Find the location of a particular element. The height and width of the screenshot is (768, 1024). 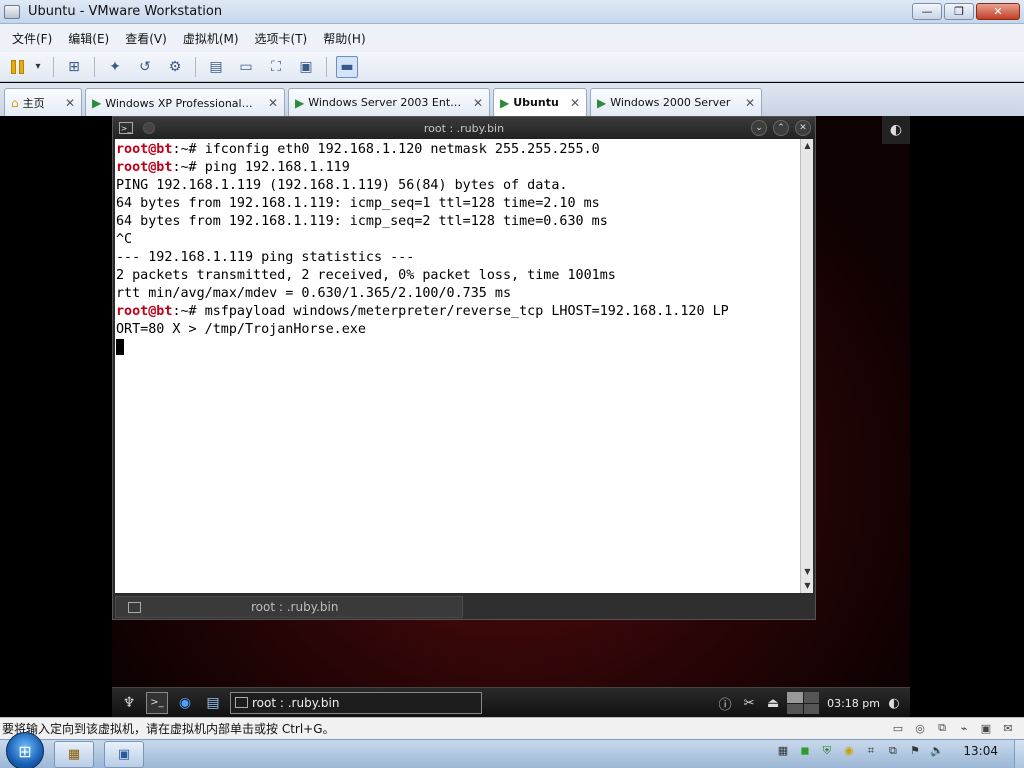

volume-icon: 🔈 is located at coordinates (936, 750).